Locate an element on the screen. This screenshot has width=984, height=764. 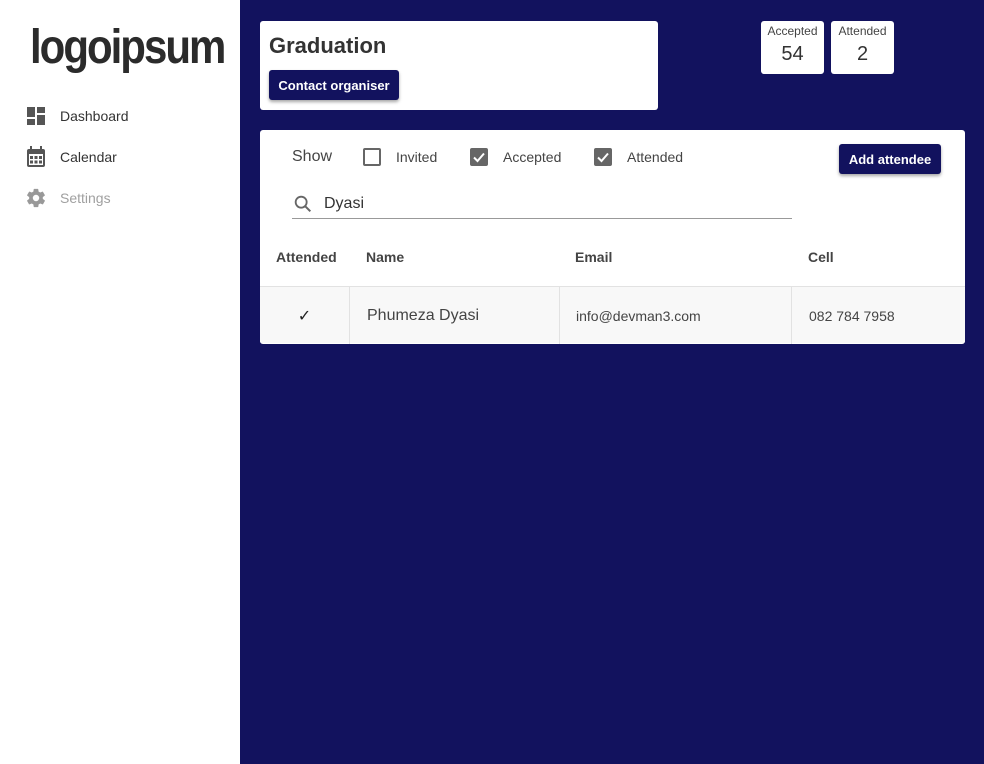
checkbox-label: Invited is located at coordinates (417, 157).